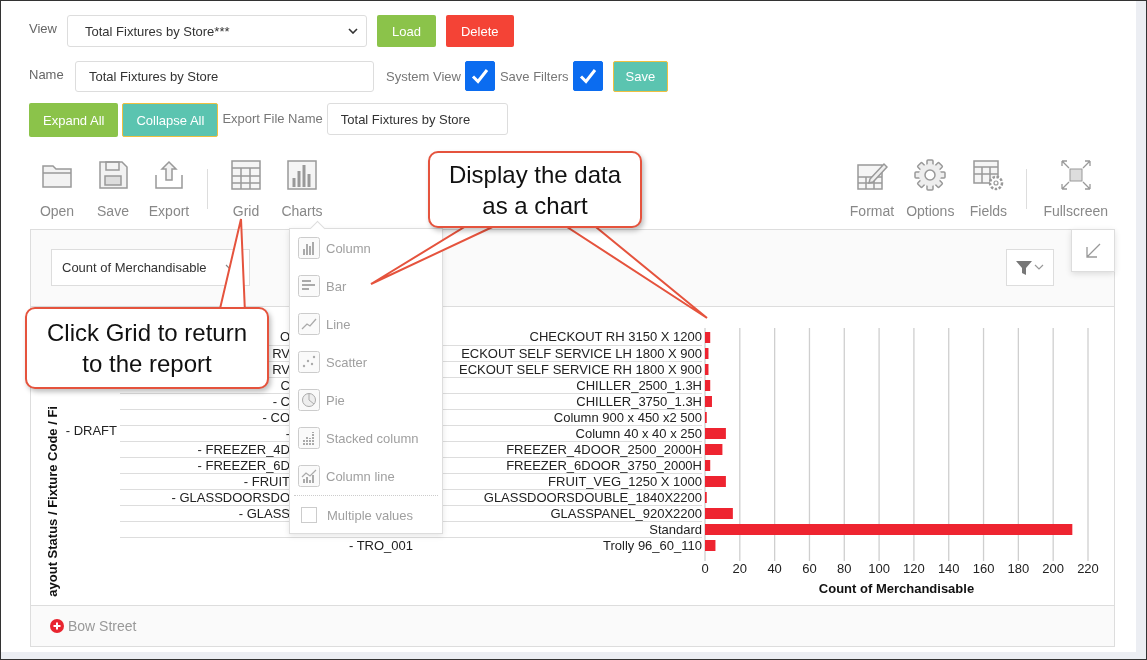  Describe the element at coordinates (627, 417) in the screenshot. I see `category-label: Column 900 x 450 x2 500` at that location.